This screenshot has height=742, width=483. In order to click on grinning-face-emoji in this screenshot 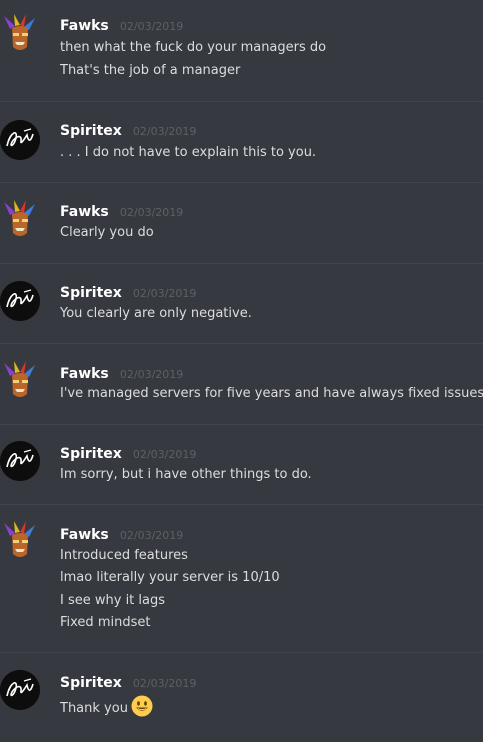, I will do `click(142, 709)`.